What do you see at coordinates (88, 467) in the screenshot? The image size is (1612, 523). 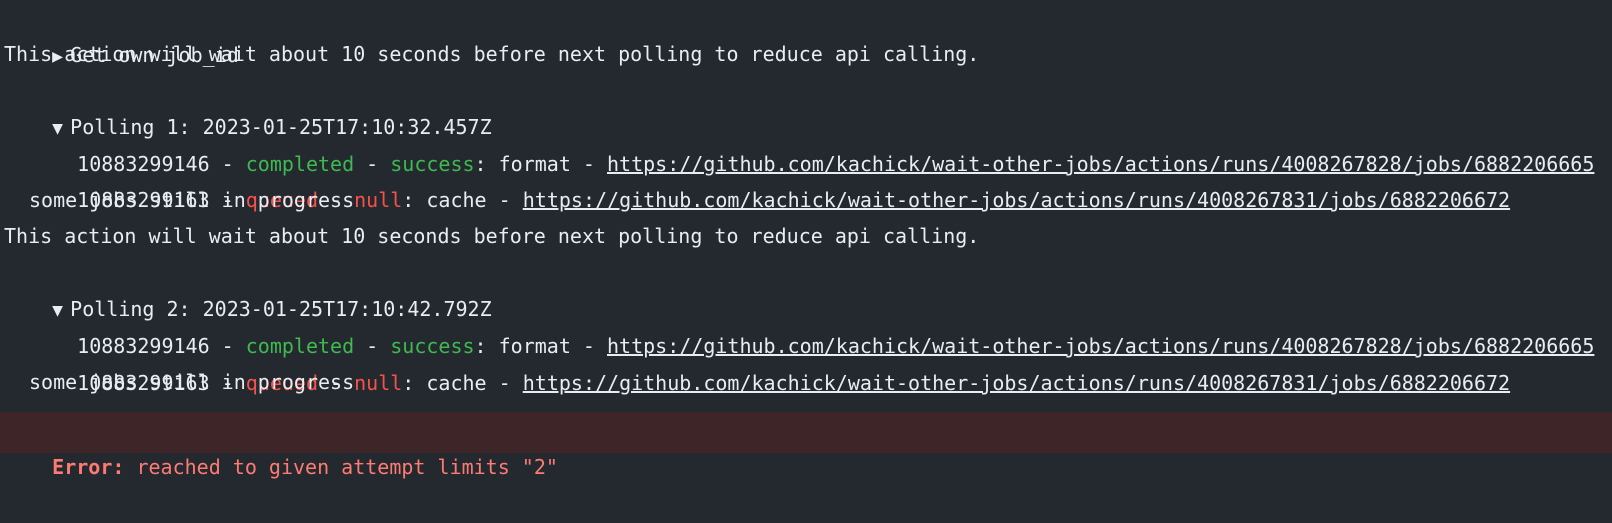 I see `error-label: Error:` at bounding box center [88, 467].